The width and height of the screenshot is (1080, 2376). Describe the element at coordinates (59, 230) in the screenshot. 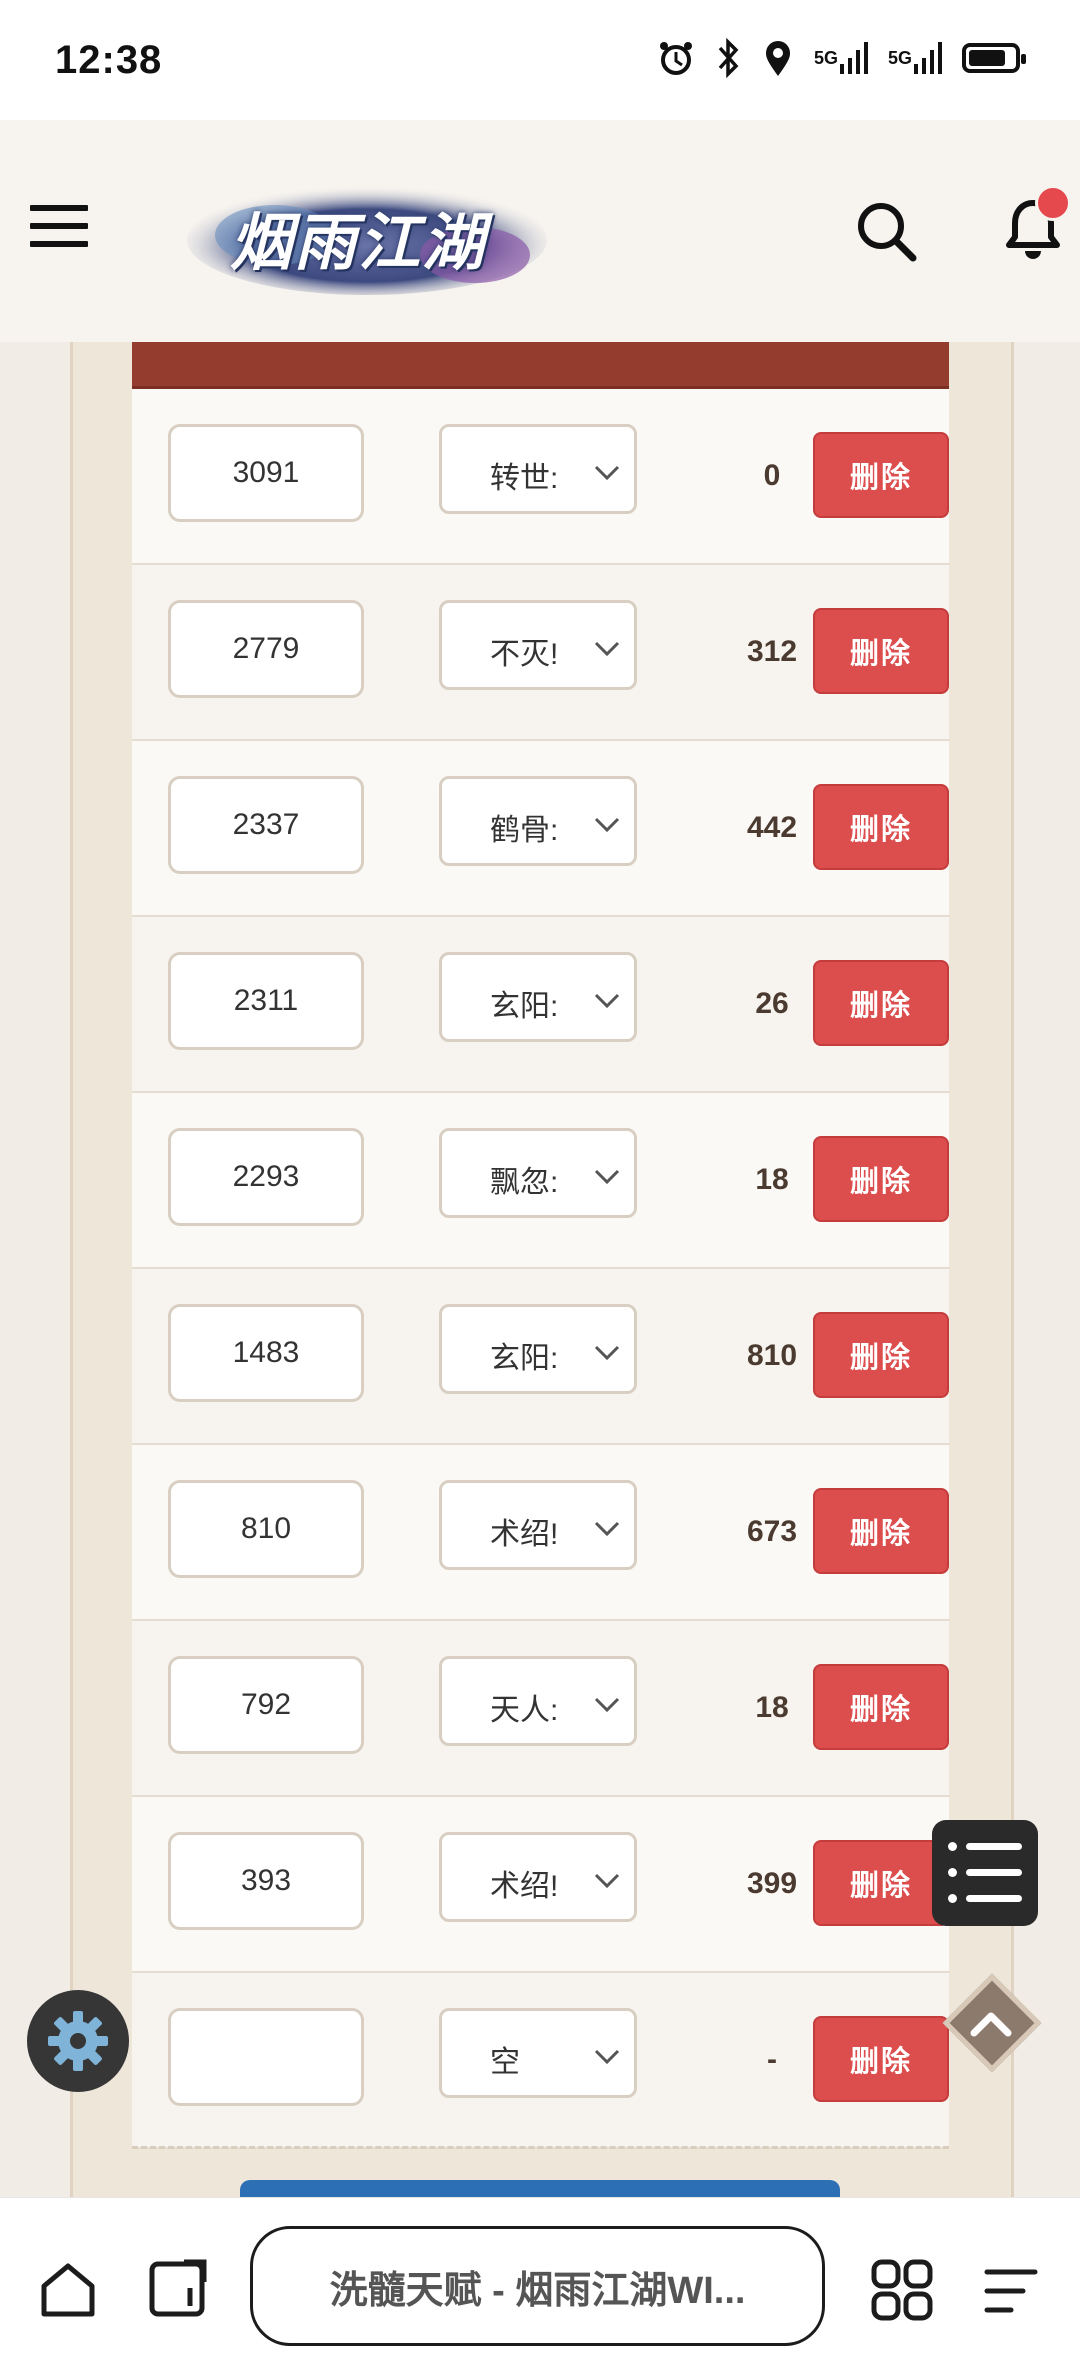

I see `hamburger-icon` at that location.